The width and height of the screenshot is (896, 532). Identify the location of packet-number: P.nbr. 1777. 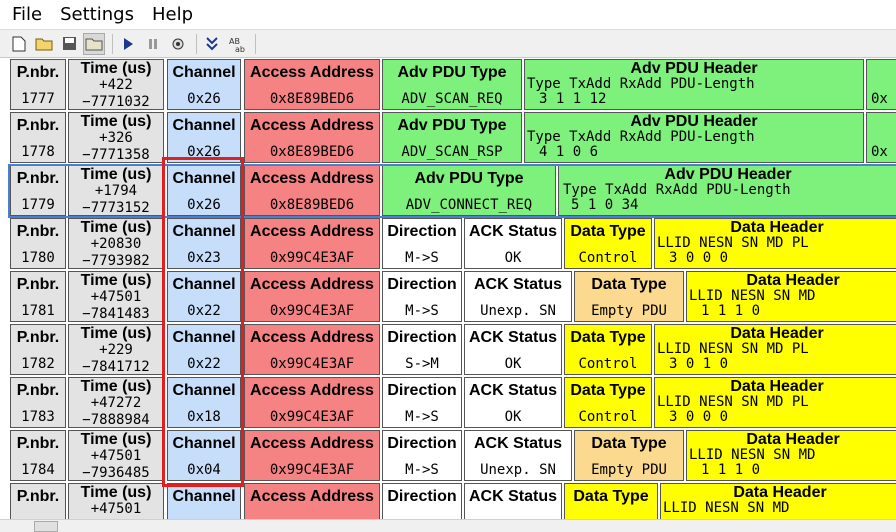
(38, 84).